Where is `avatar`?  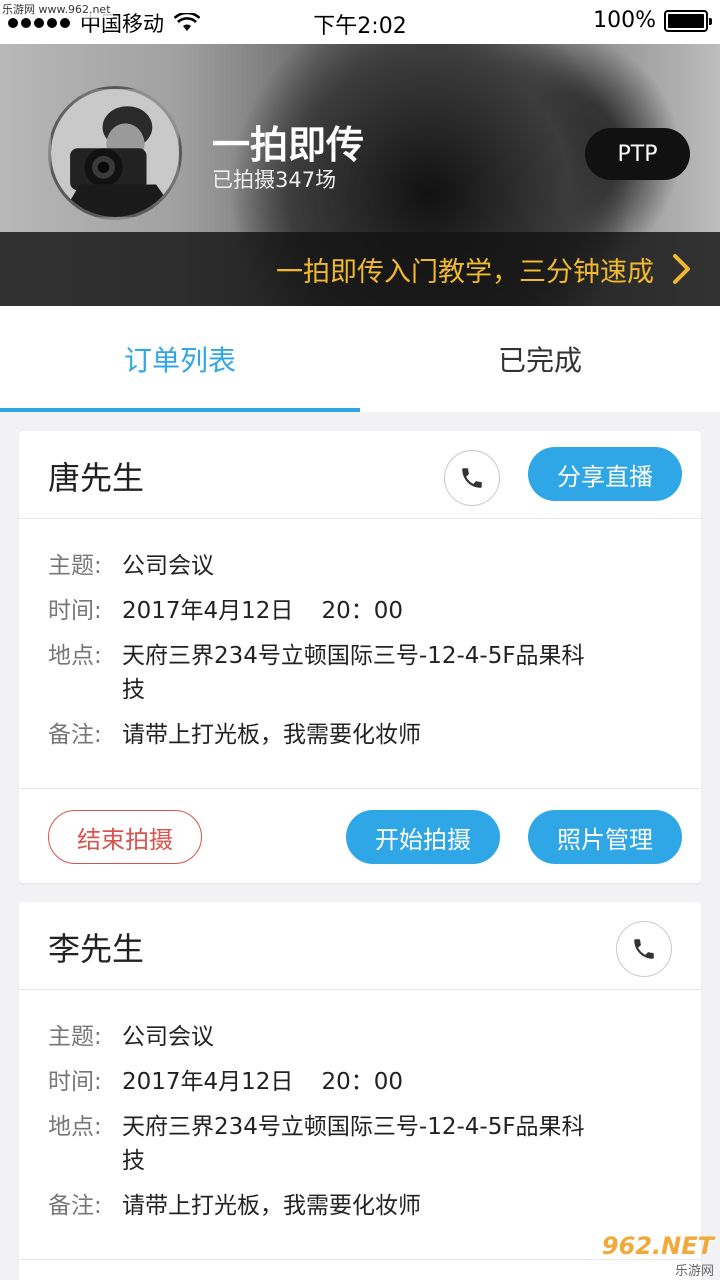 avatar is located at coordinates (115, 153).